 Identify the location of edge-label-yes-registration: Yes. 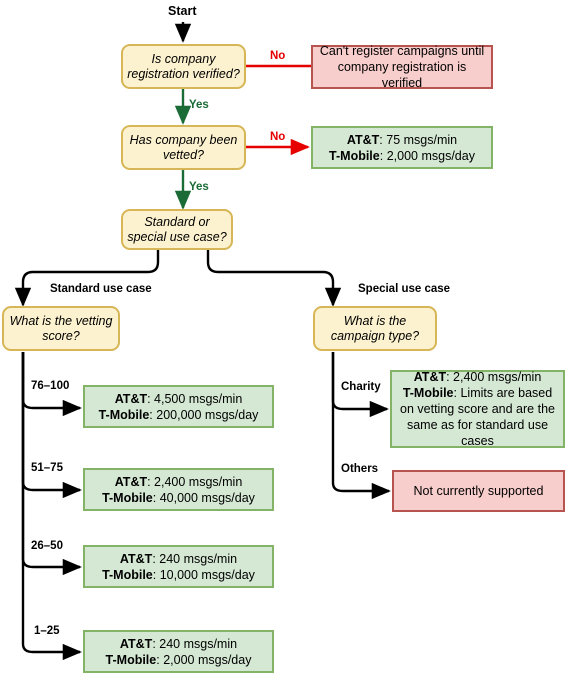
(199, 105).